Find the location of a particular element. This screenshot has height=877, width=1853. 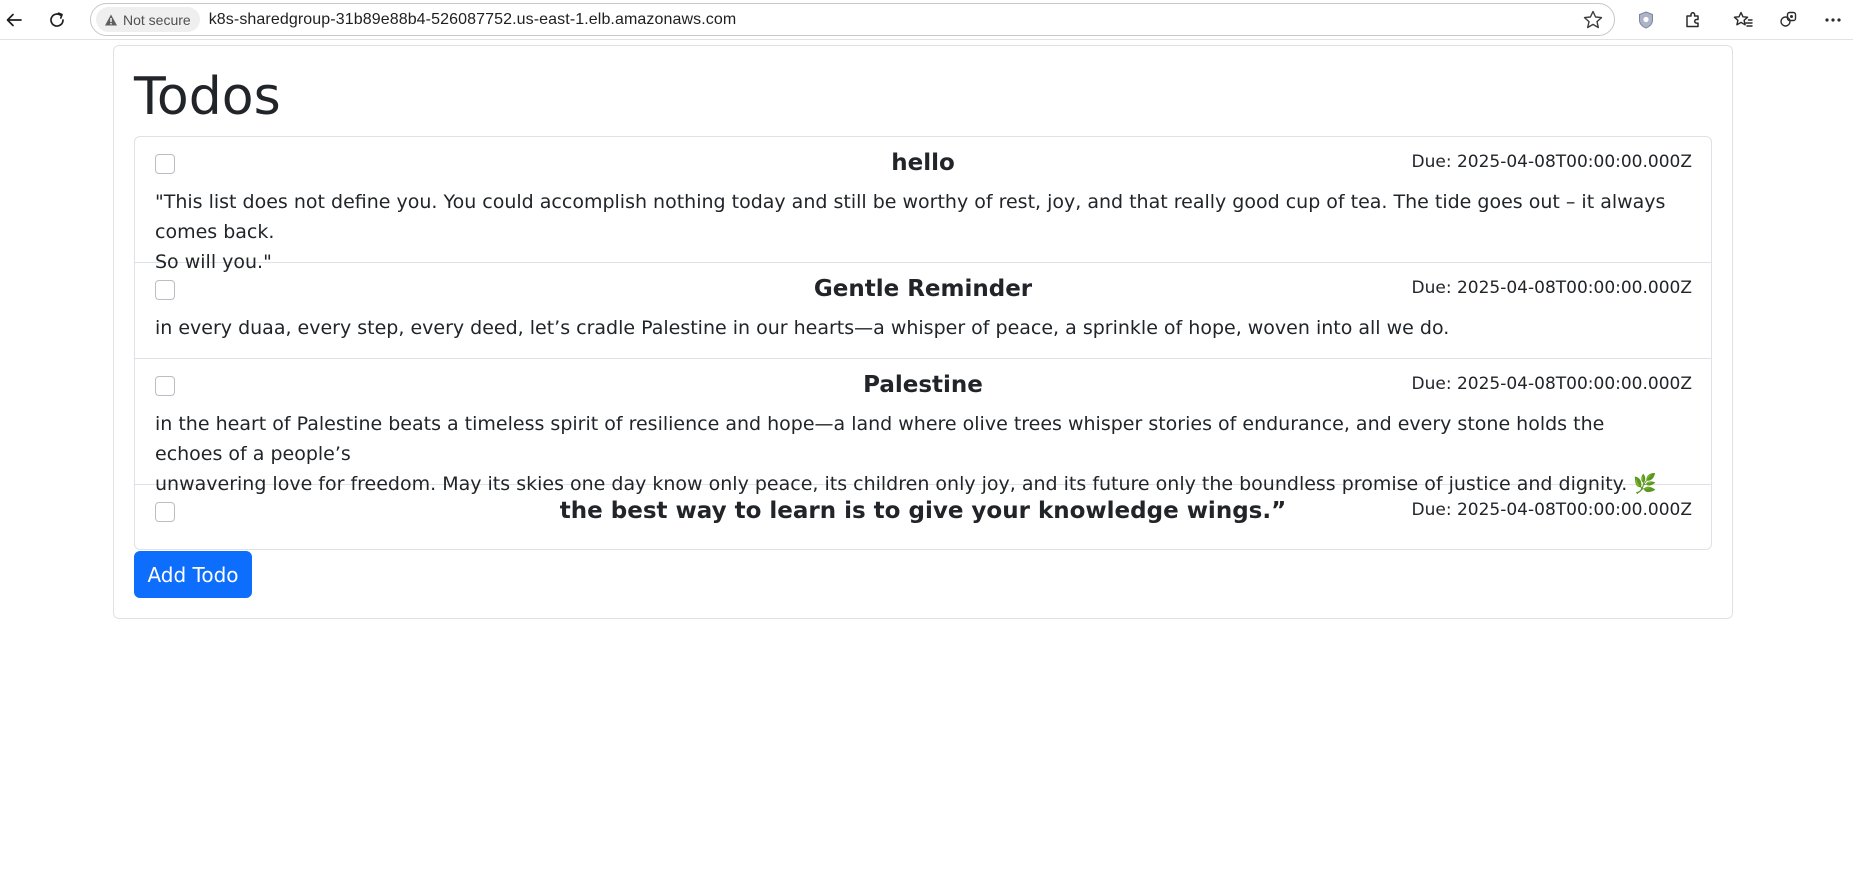

shield-extension-button is located at coordinates (1646, 20).